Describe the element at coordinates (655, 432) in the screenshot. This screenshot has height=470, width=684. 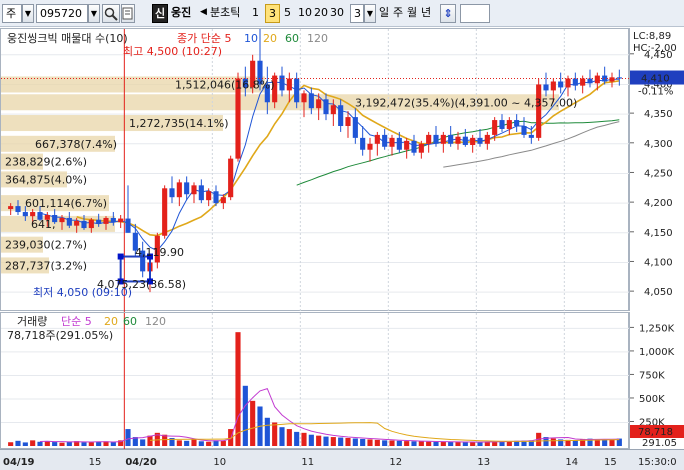
I see `current-volume-value: 78,718` at that location.